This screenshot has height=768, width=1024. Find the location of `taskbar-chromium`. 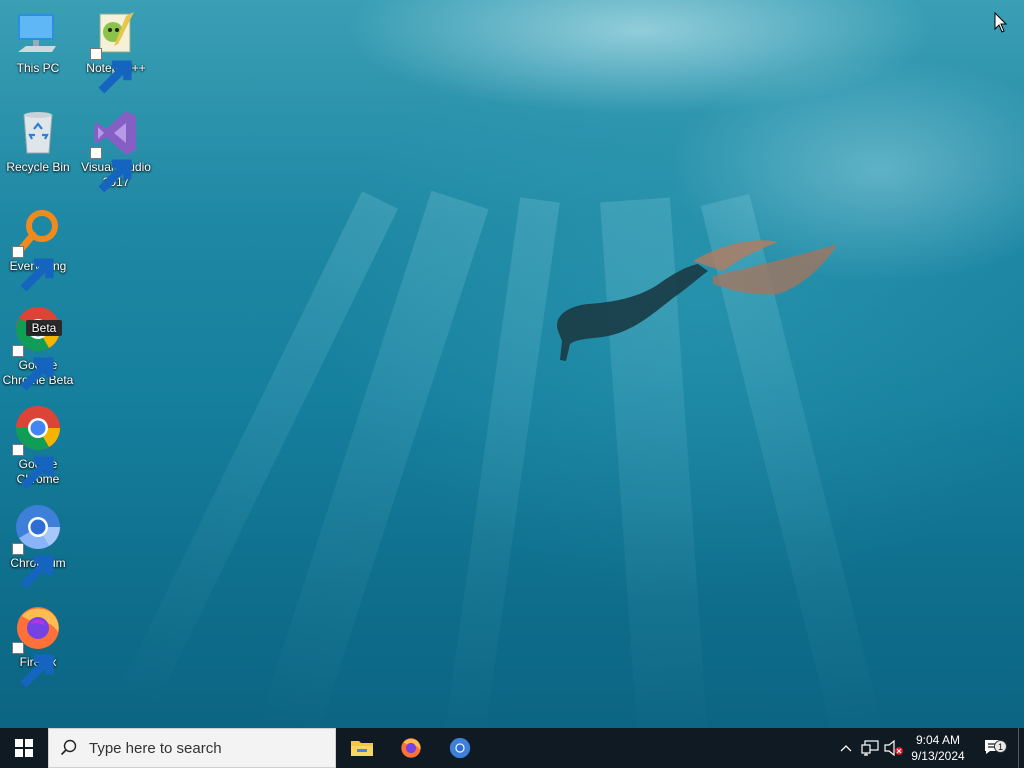

taskbar-chromium is located at coordinates (460, 748).